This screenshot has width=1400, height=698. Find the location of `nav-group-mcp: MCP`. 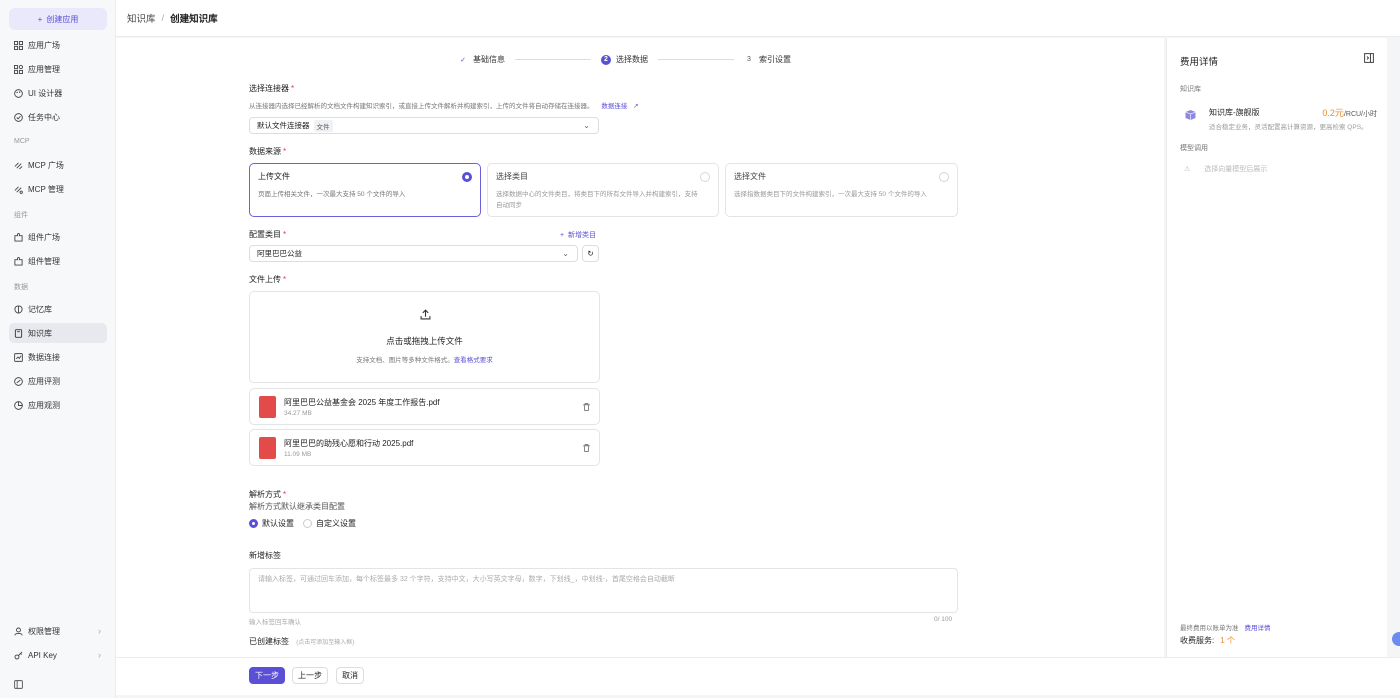

nav-group-mcp: MCP is located at coordinates (22, 141).